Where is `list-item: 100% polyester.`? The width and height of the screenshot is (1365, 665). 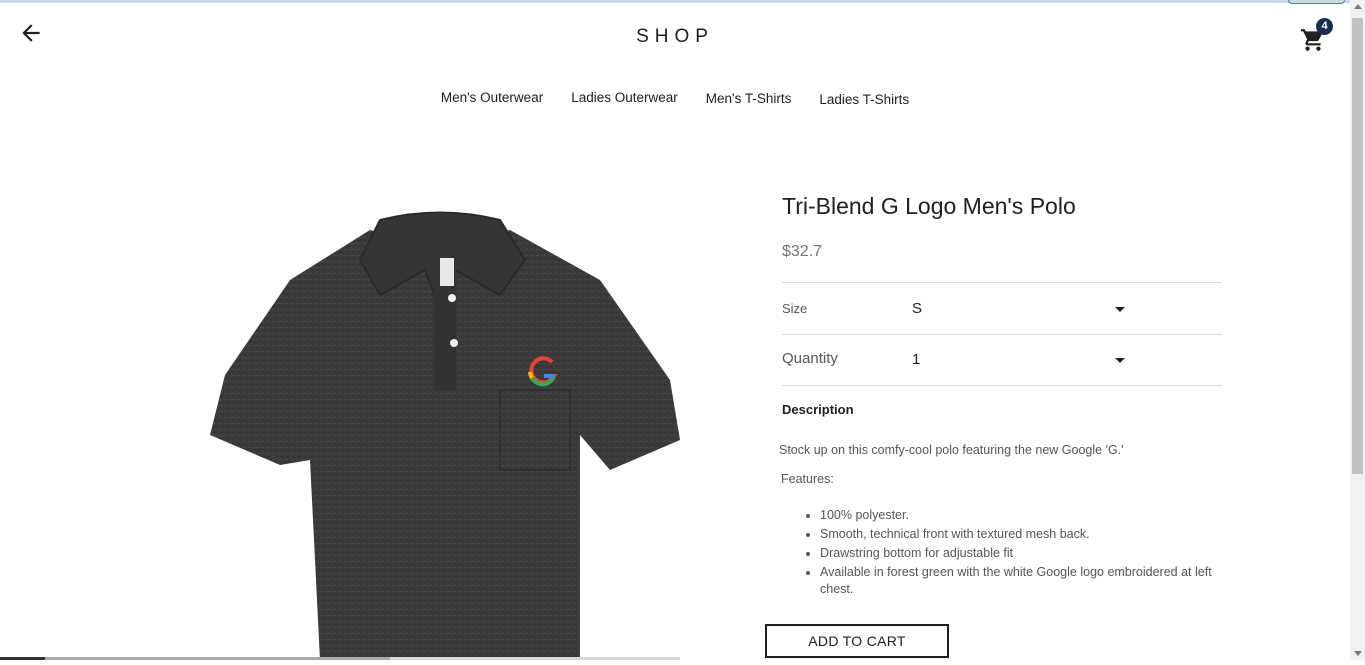
list-item: 100% polyester. is located at coordinates (1030, 515).